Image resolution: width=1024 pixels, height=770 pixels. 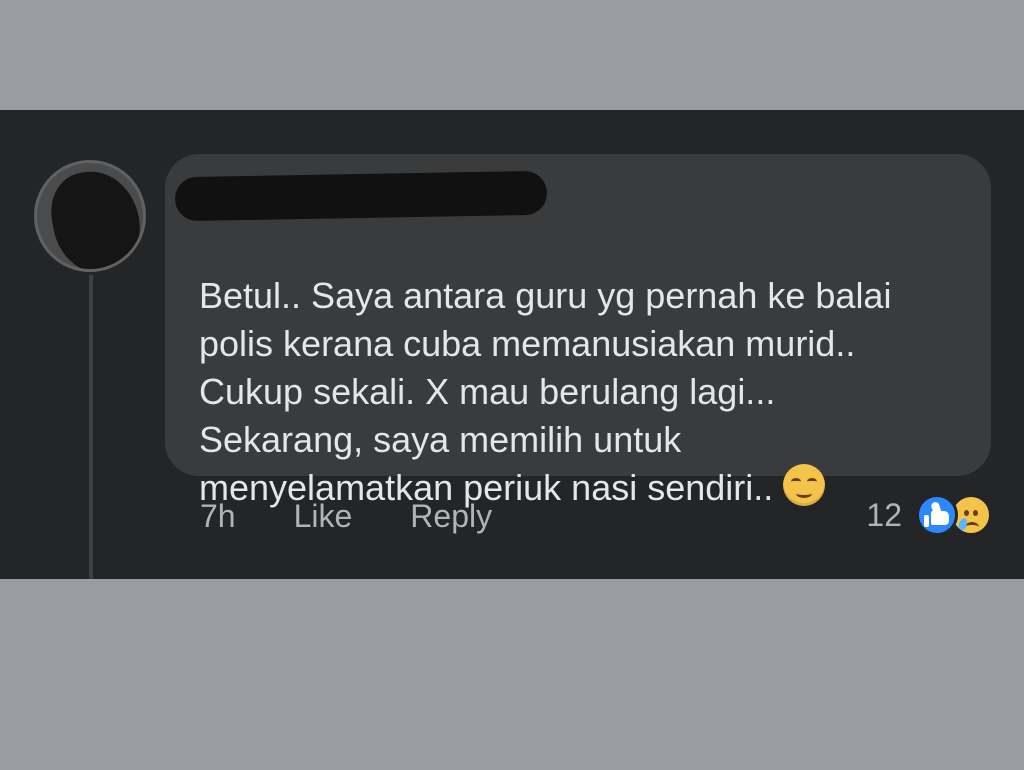 I want to click on comment-action-row: 7h Like Reply, so click(x=375, y=516).